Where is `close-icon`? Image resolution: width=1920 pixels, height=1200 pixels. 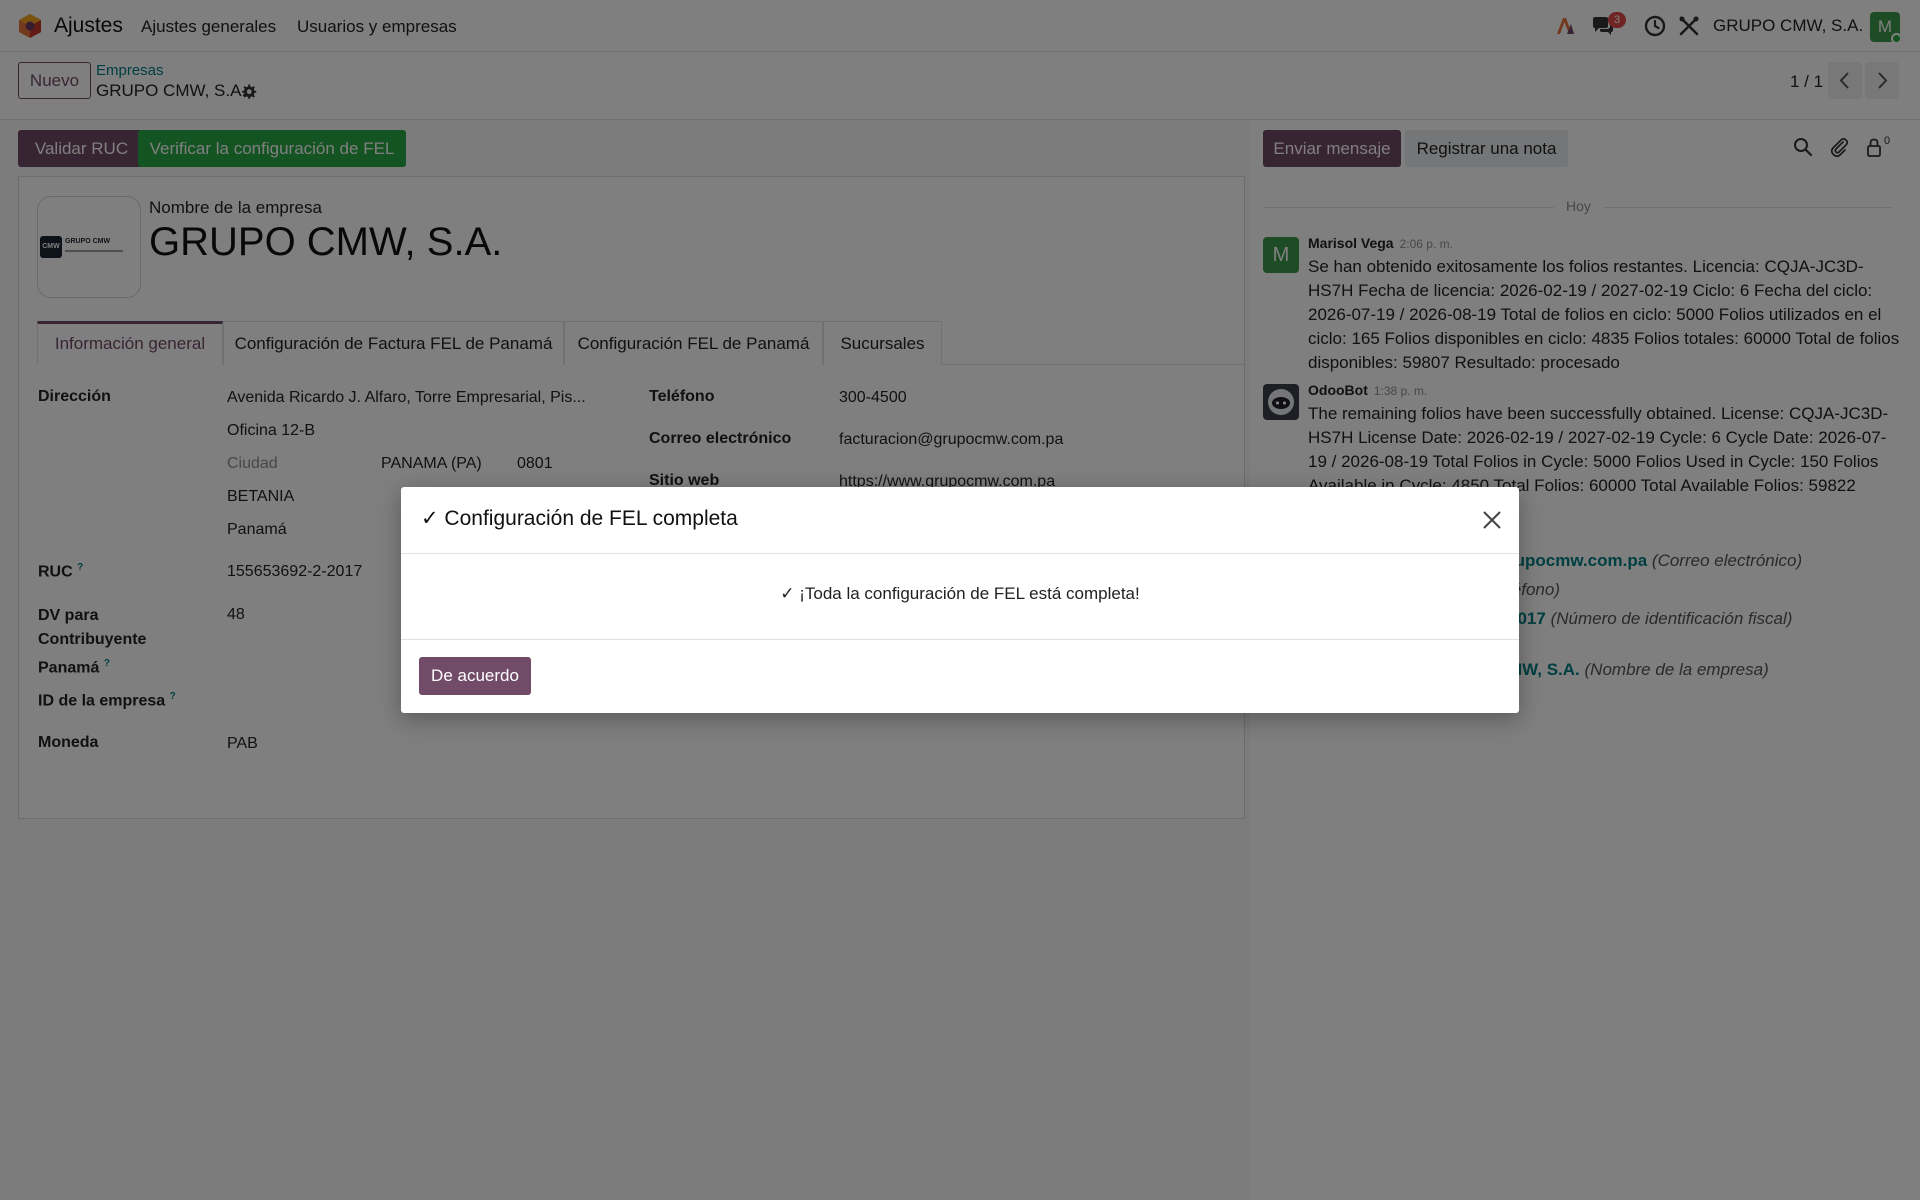
close-icon is located at coordinates (1492, 520).